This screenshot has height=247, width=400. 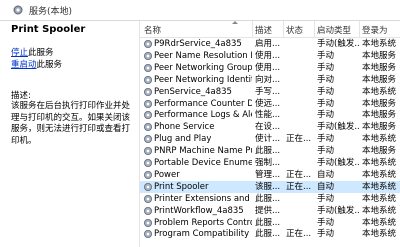 I want to click on column-header-row: 名称 描述 状态 启动类型 登录为, so click(x=270, y=29).